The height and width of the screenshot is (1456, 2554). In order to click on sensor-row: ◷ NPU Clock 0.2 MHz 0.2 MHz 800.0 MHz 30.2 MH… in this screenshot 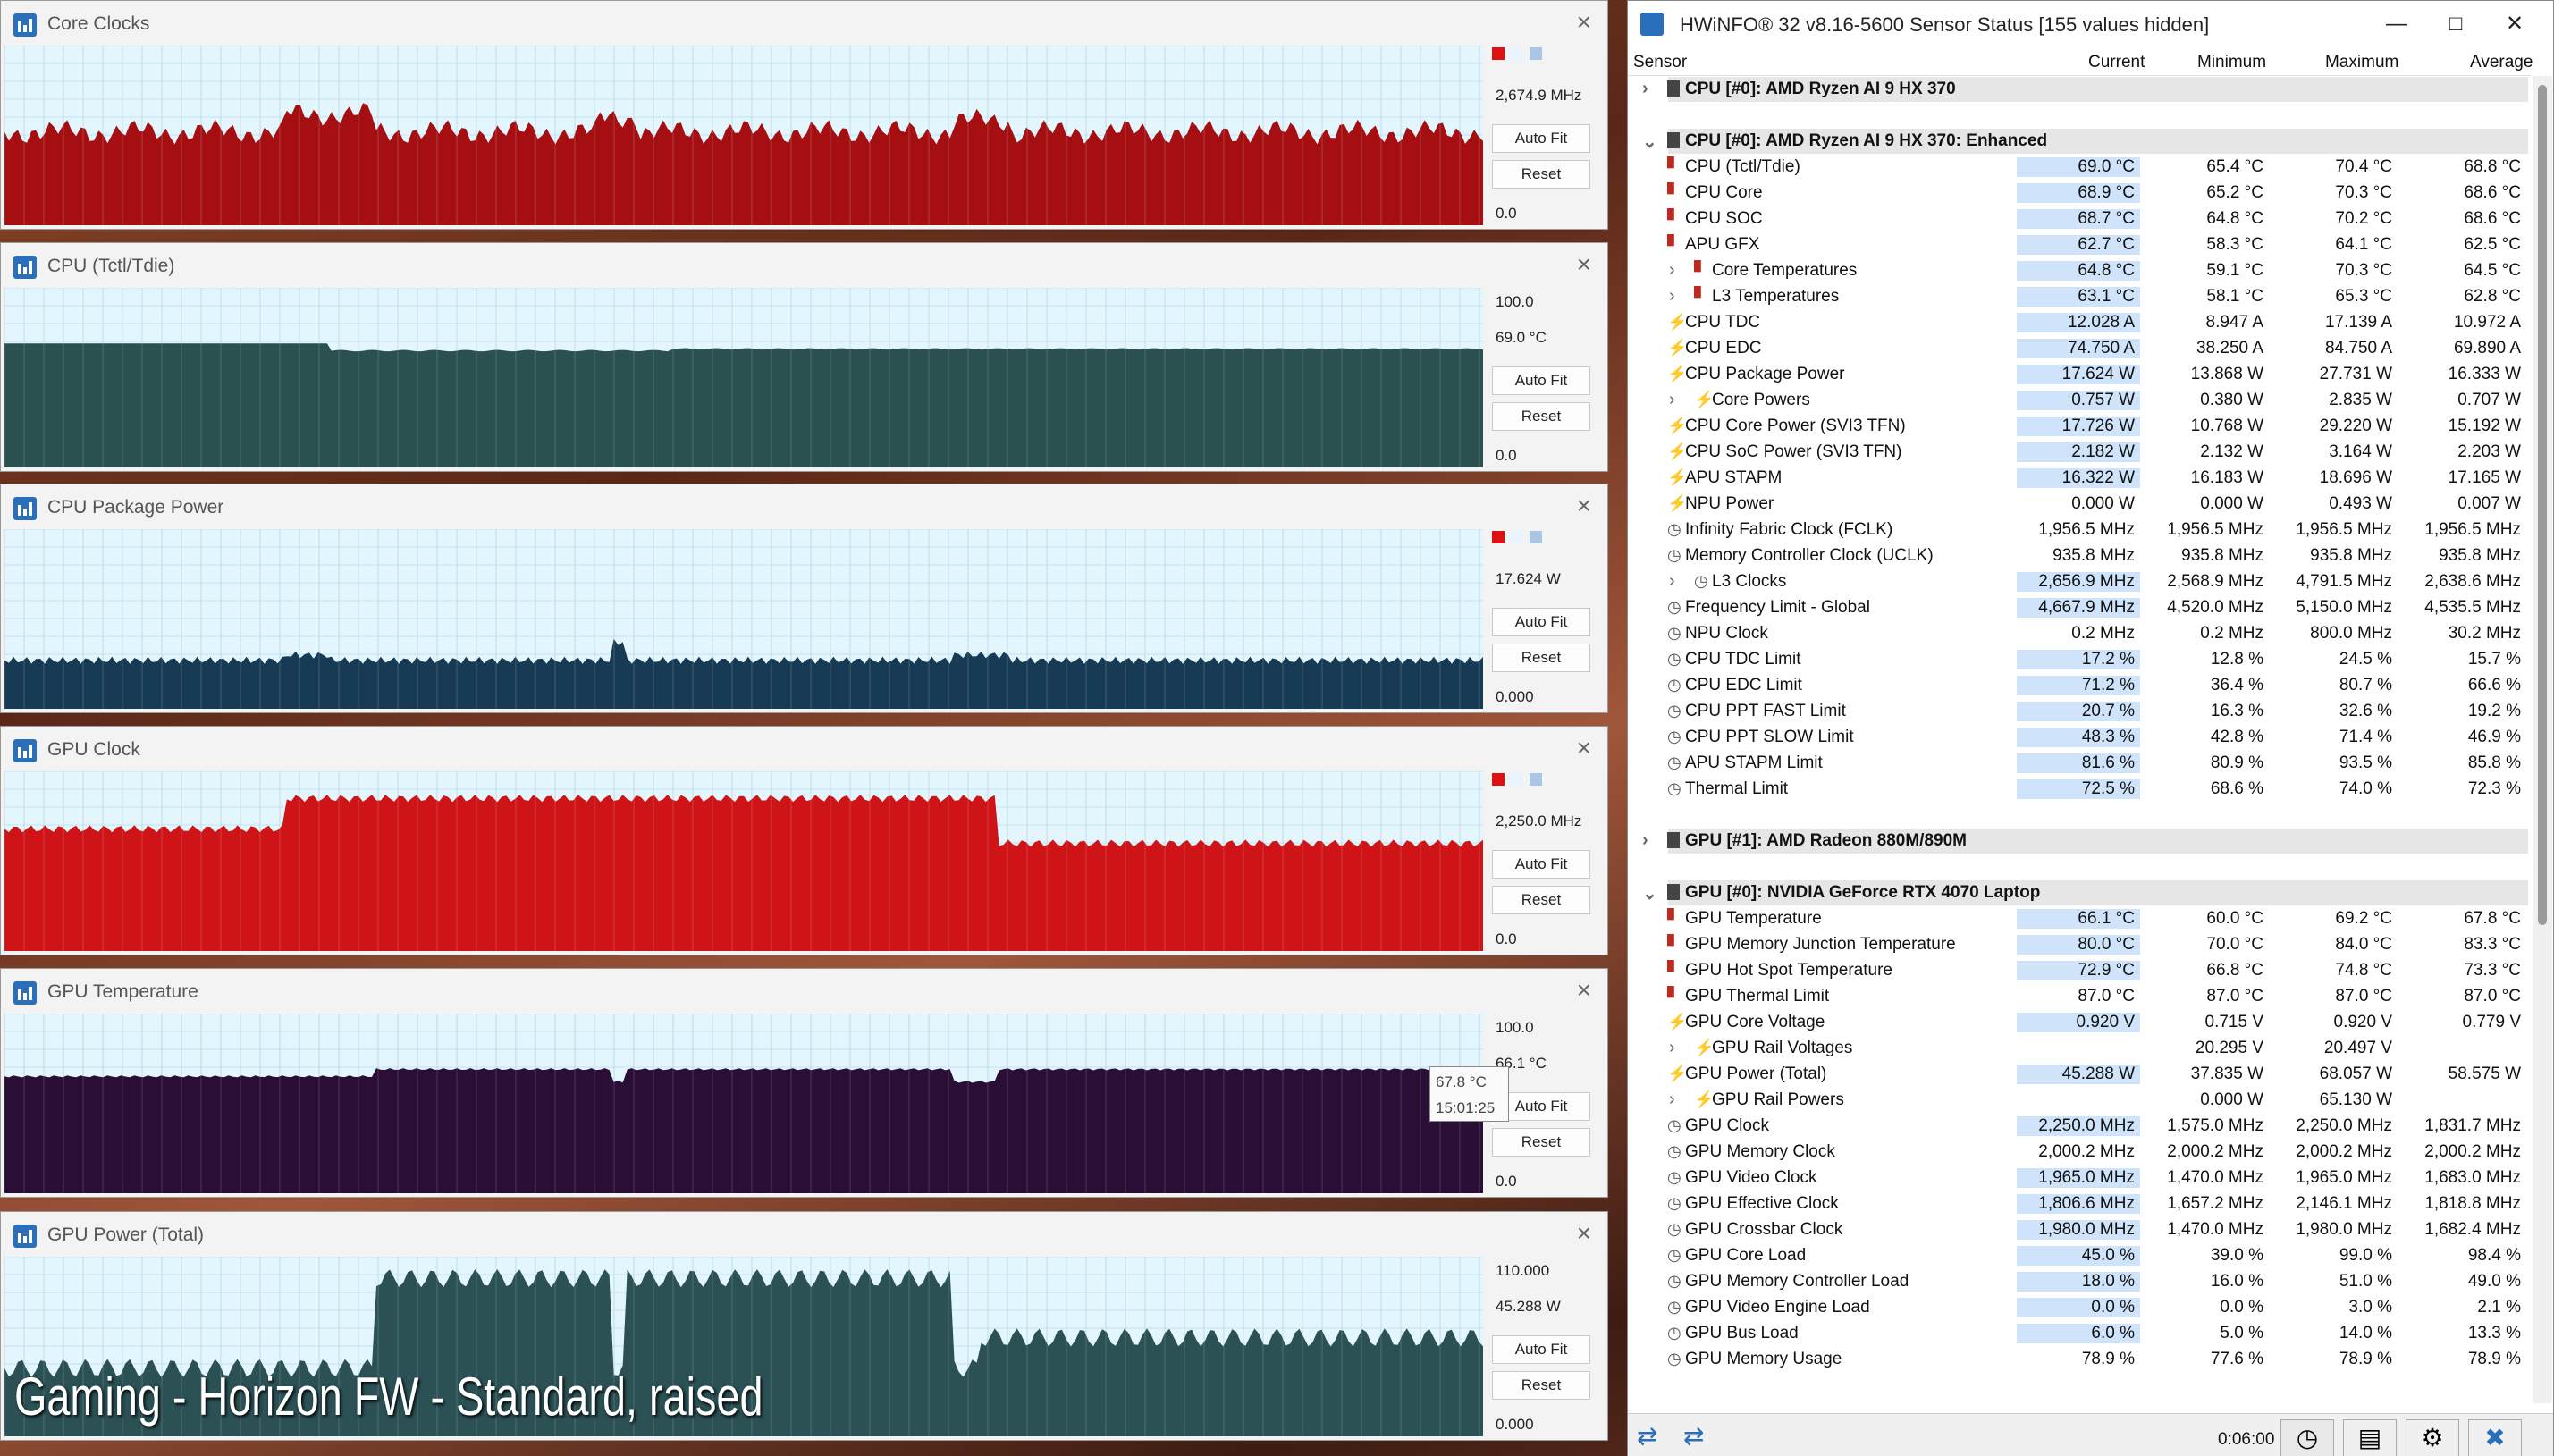, I will do `click(2079, 633)`.